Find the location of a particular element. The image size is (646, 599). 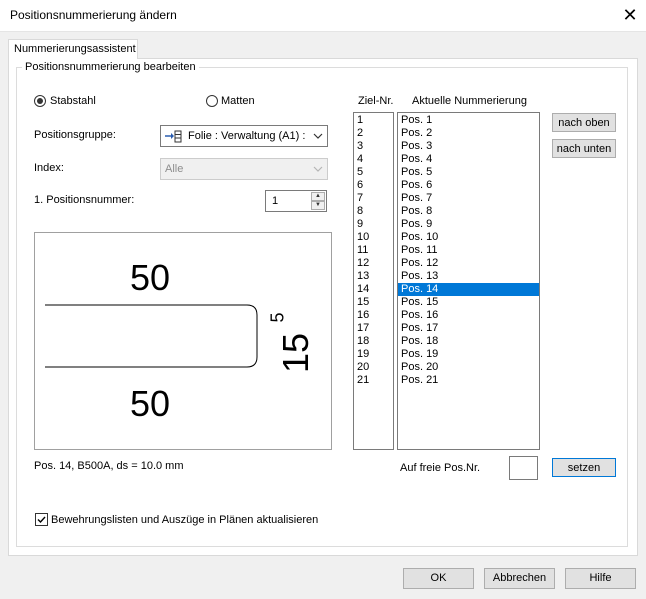

list-item: 12 is located at coordinates (373, 263).